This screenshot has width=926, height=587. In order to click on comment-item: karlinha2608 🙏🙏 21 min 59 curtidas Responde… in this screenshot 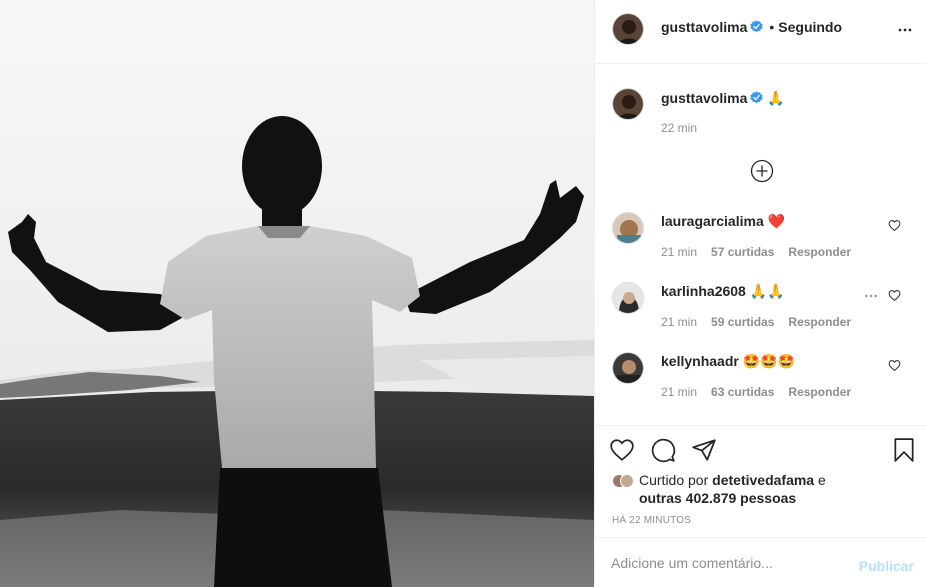, I will do `click(760, 312)`.